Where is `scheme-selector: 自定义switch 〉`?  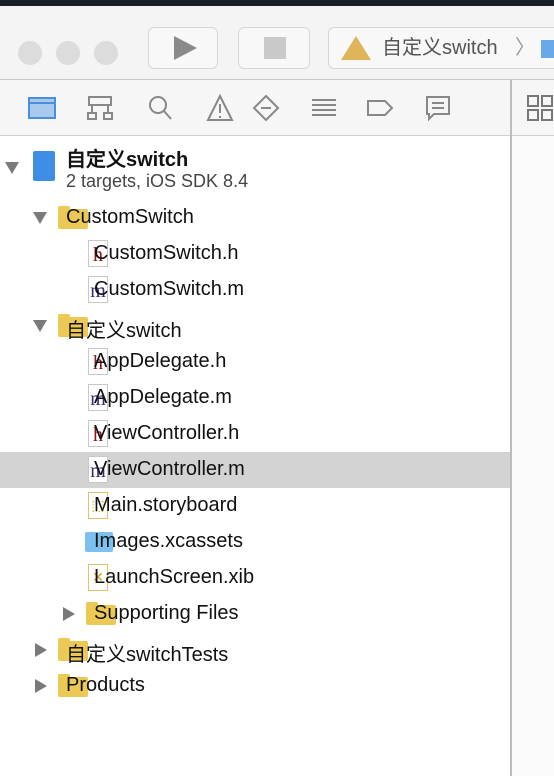
scheme-selector: 自定义switch 〉 is located at coordinates (441, 48).